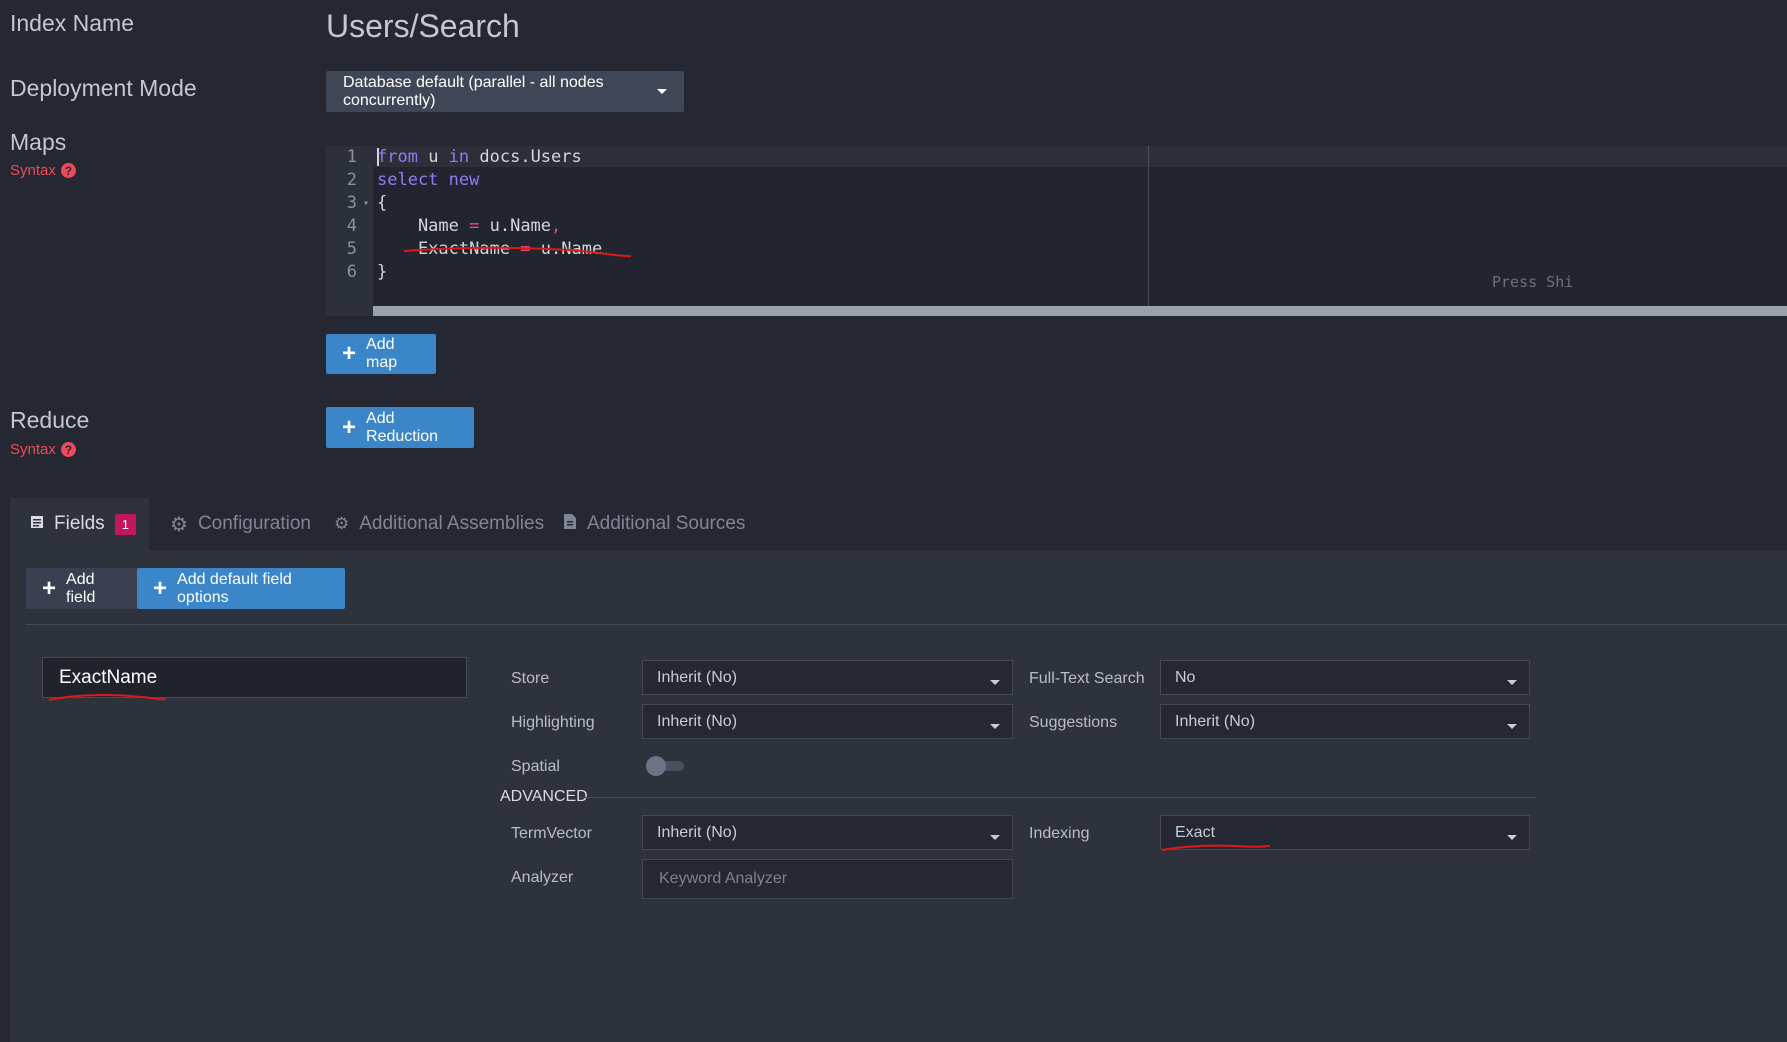  I want to click on line-number: 4, so click(351, 226).